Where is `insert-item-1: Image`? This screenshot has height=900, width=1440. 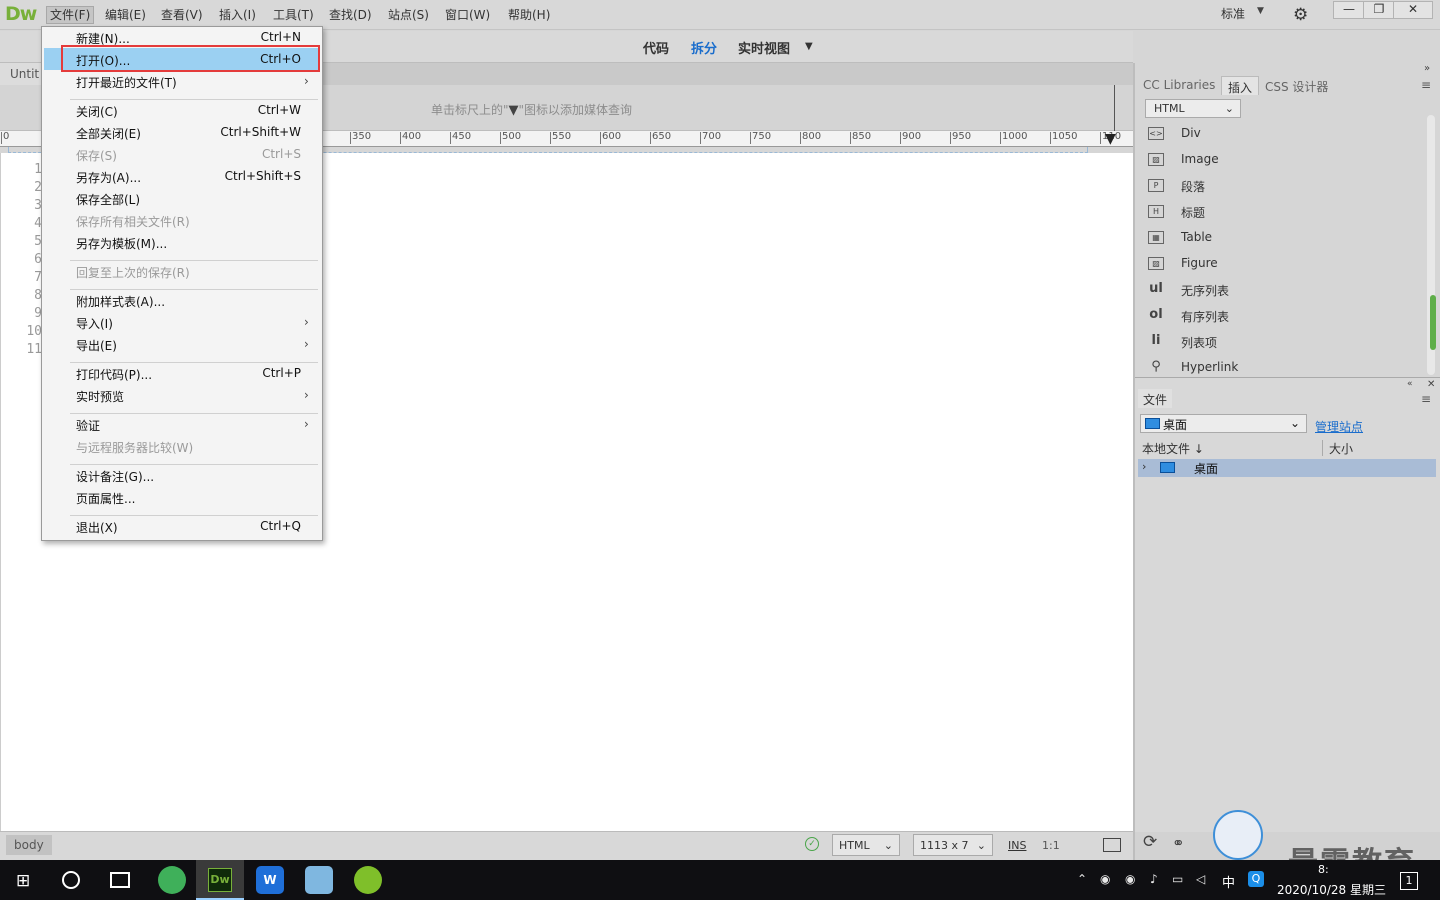
insert-item-1: Image is located at coordinates (1200, 159).